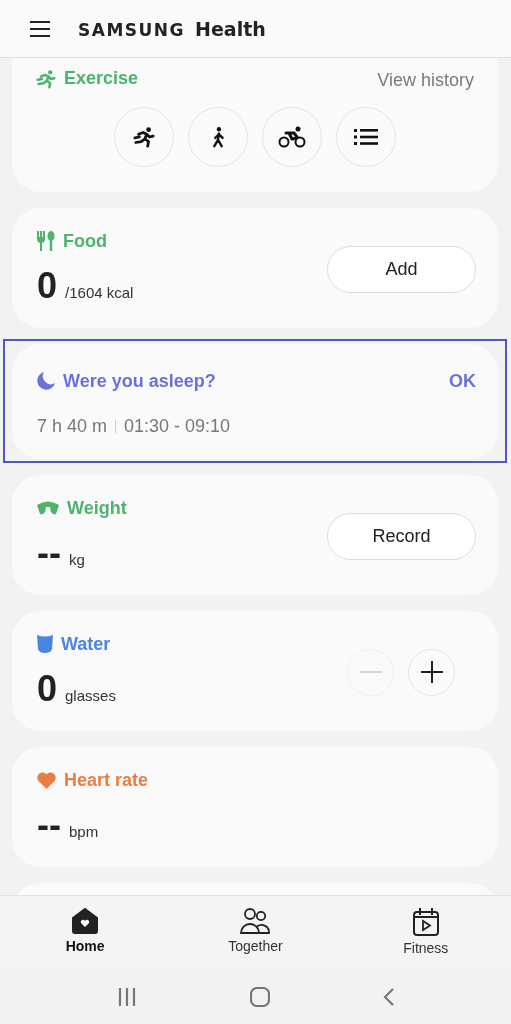  I want to click on unit-text: kg, so click(77, 559).